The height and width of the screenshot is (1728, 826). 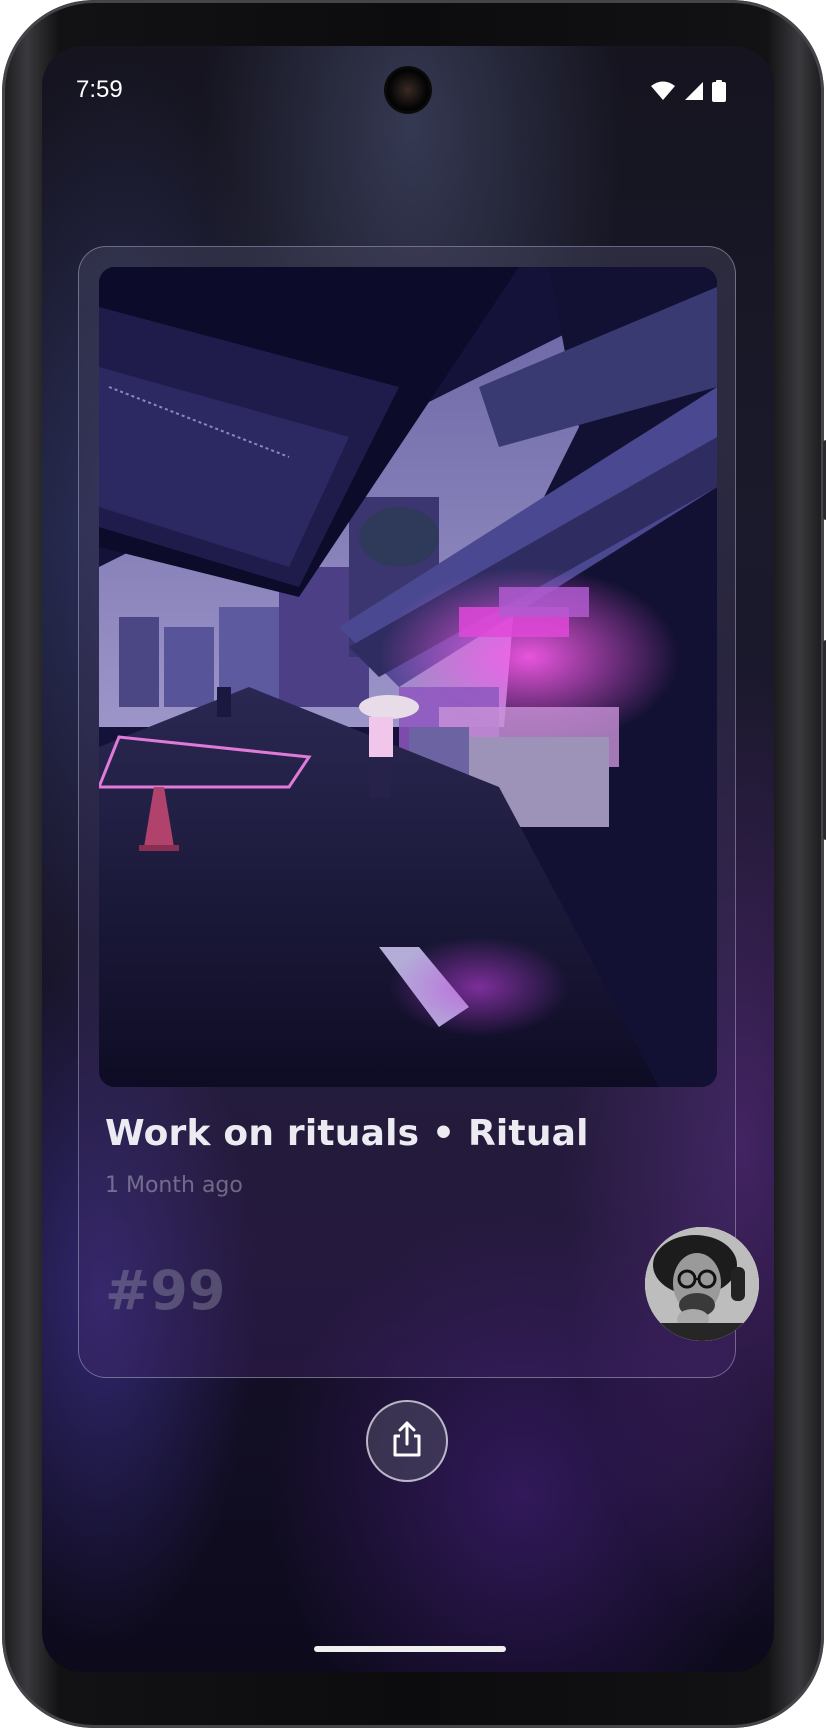 What do you see at coordinates (694, 91) in the screenshot?
I see `cell-signal-icon` at bounding box center [694, 91].